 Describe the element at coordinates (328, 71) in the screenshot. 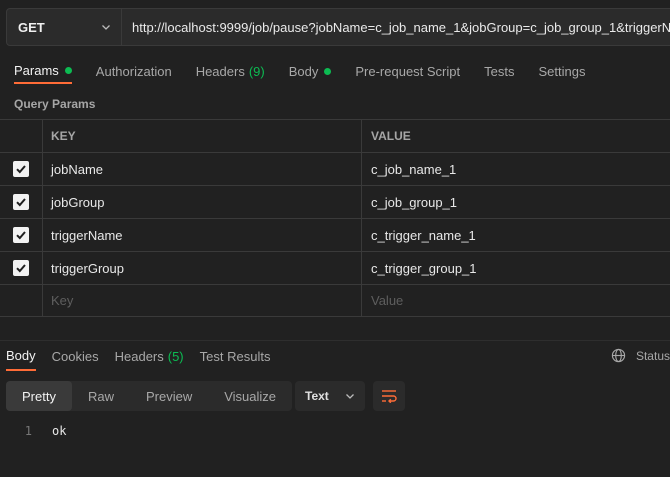

I see `body-indicator-dot` at that location.